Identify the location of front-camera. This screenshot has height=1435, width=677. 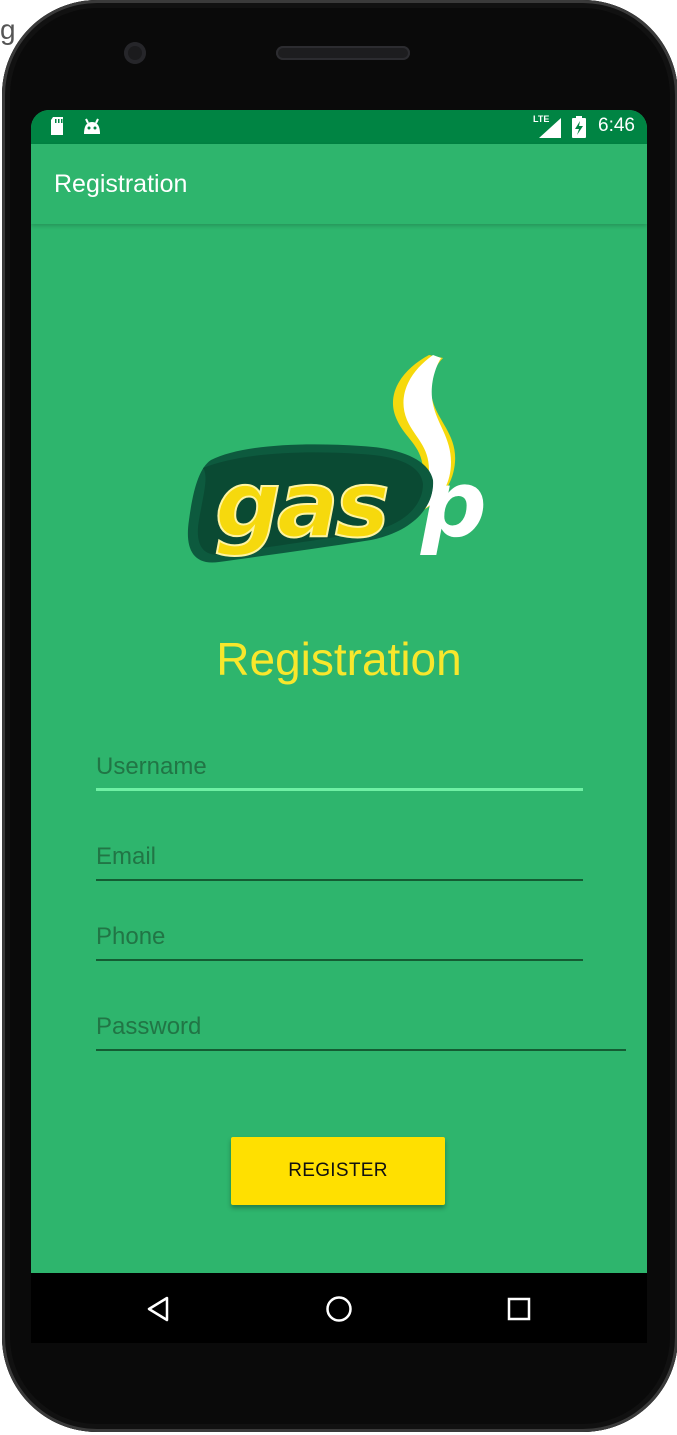
(135, 53).